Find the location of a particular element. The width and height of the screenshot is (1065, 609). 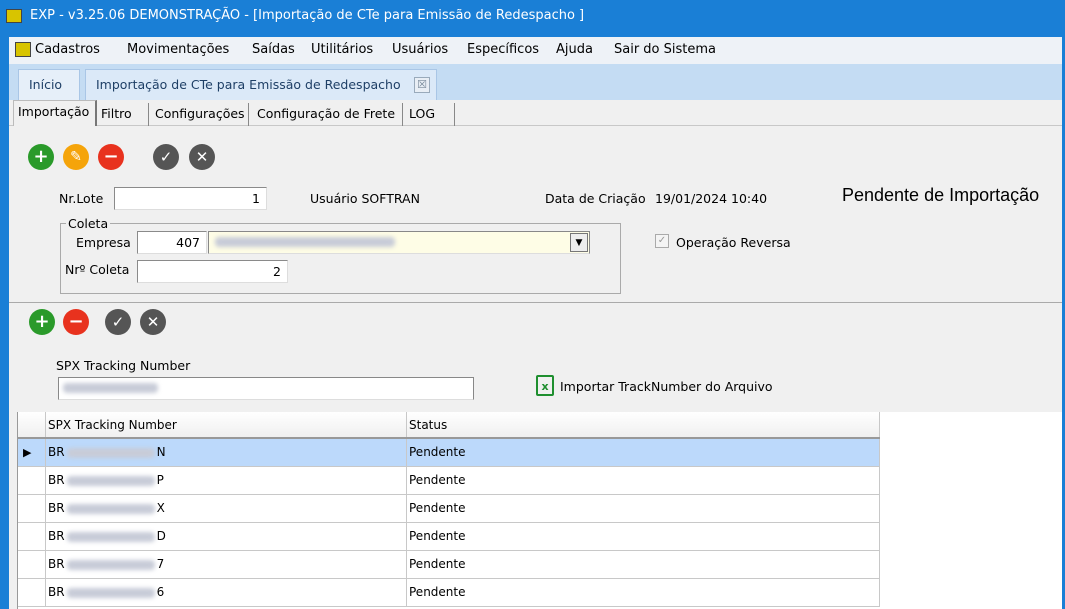

coleta-group-label: Coleta is located at coordinates (88, 223).